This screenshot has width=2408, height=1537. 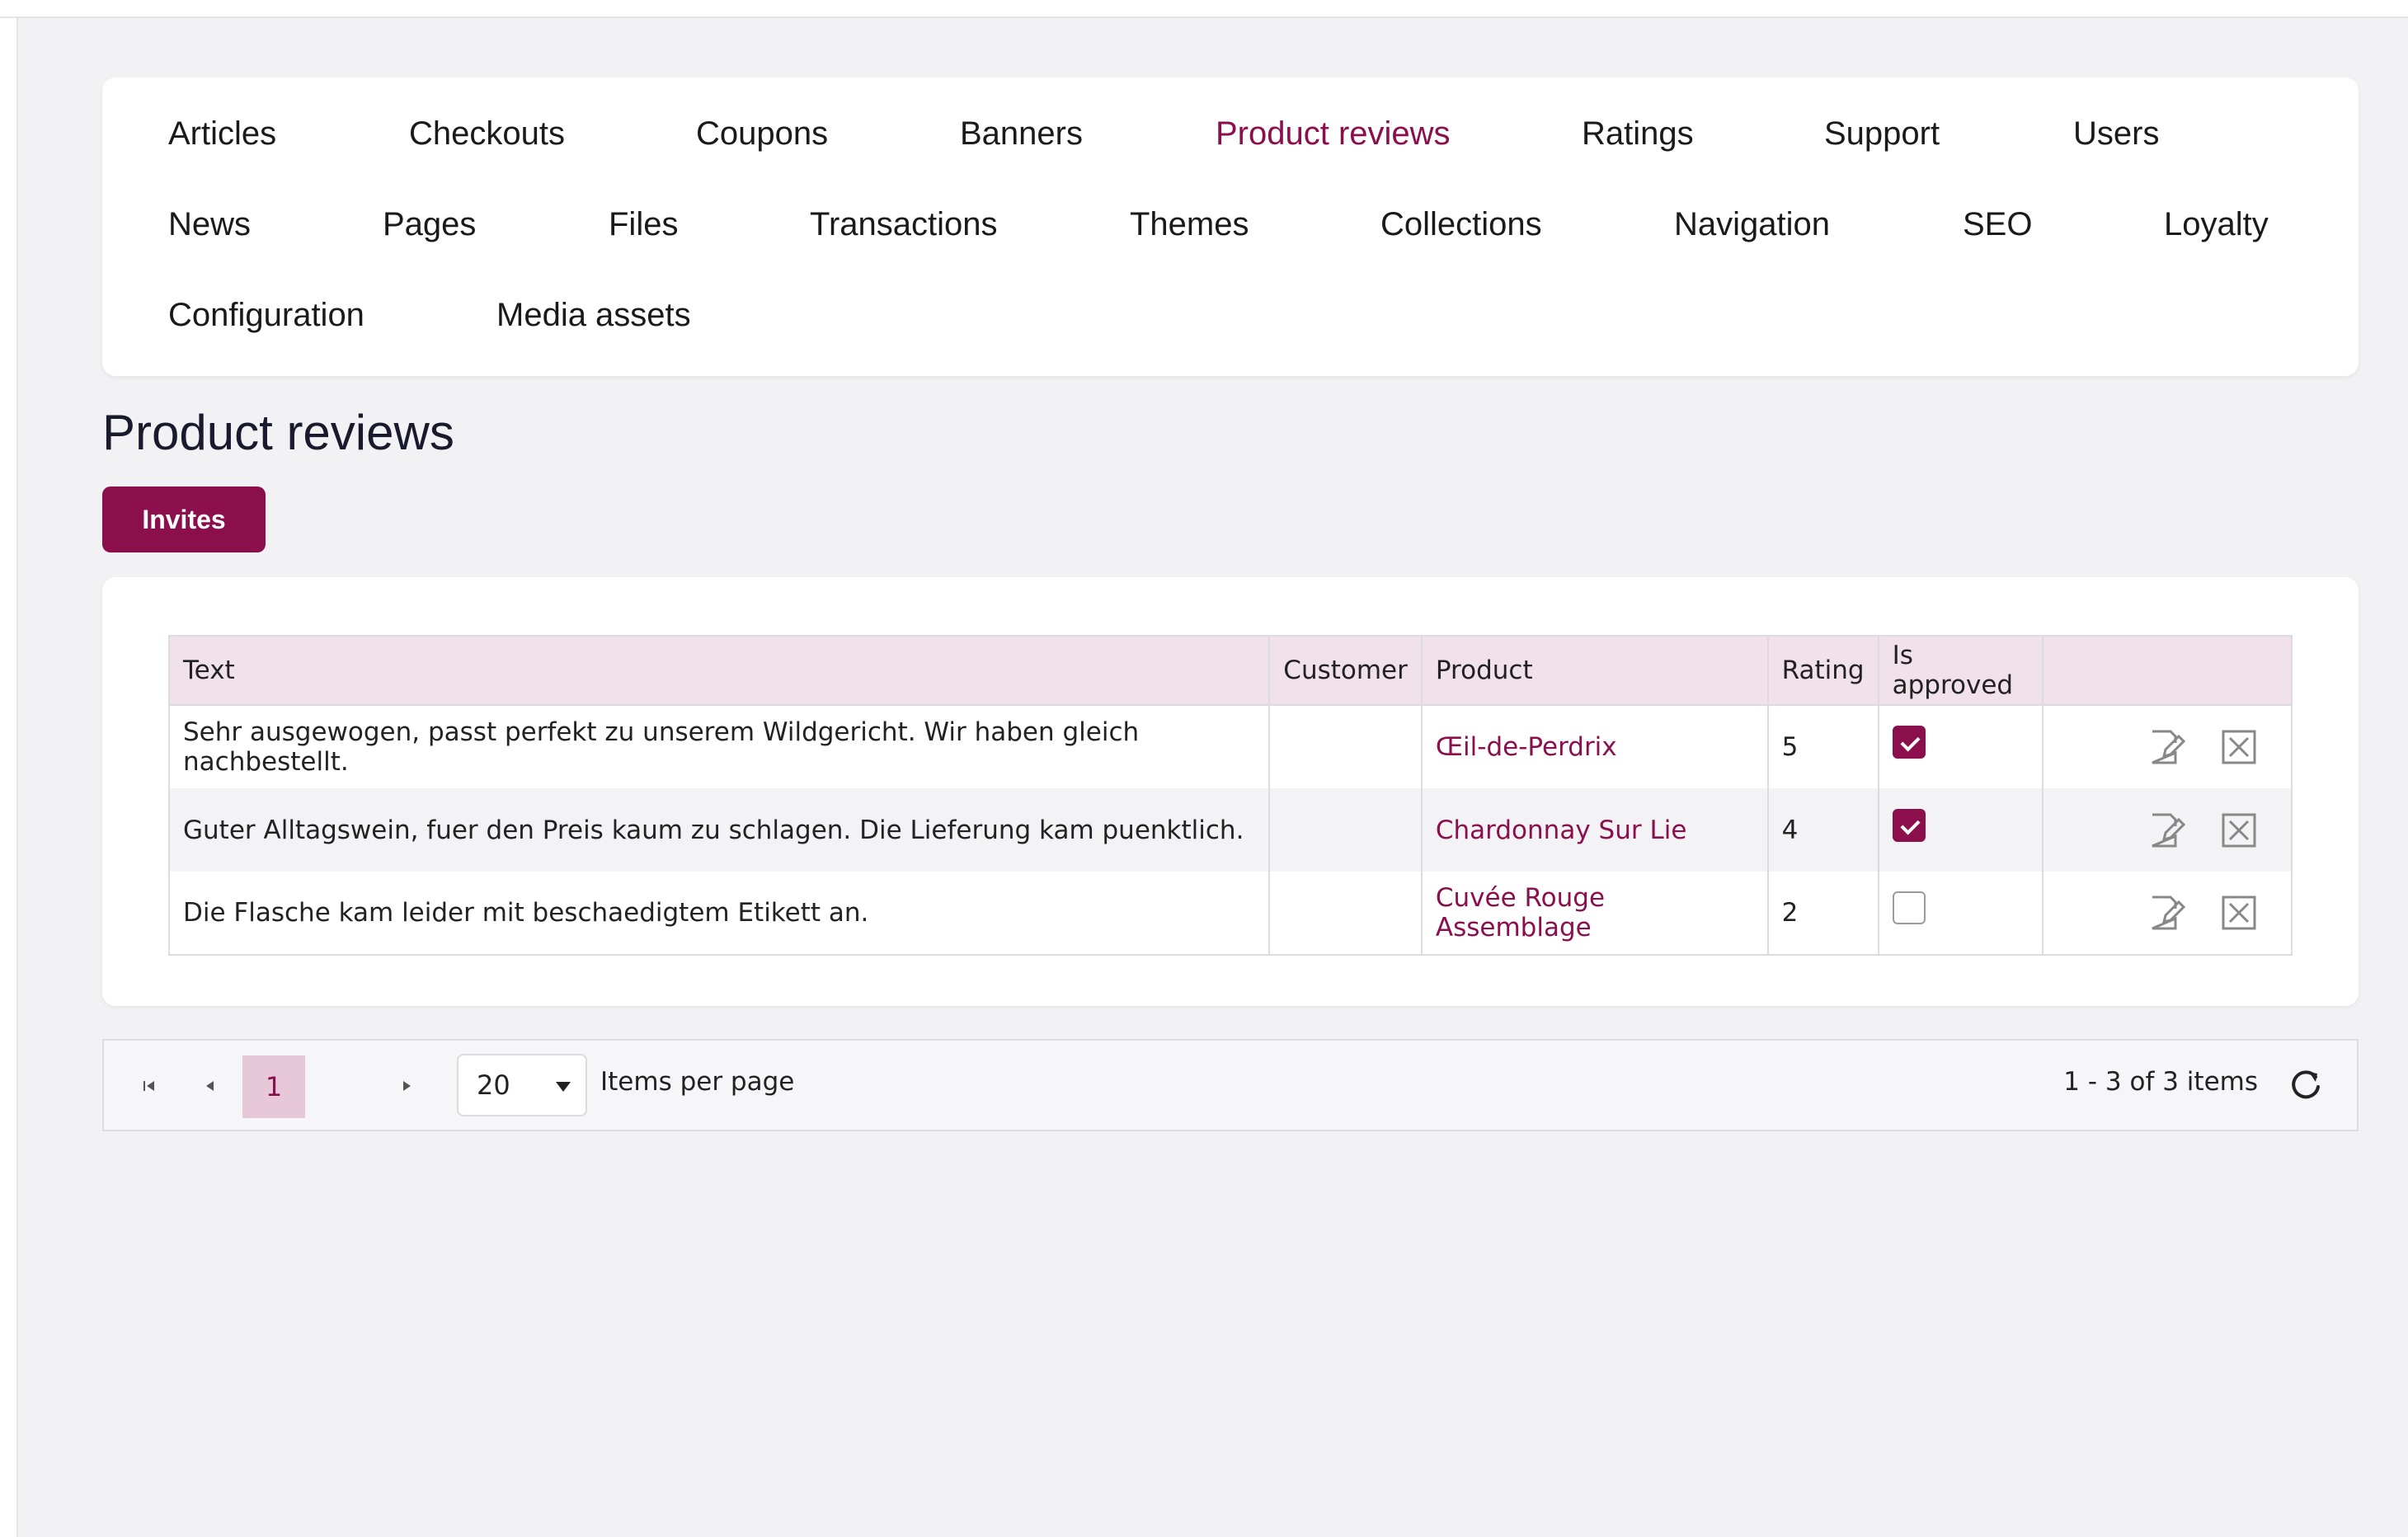 I want to click on nav-item-themes: Themes, so click(x=1189, y=224).